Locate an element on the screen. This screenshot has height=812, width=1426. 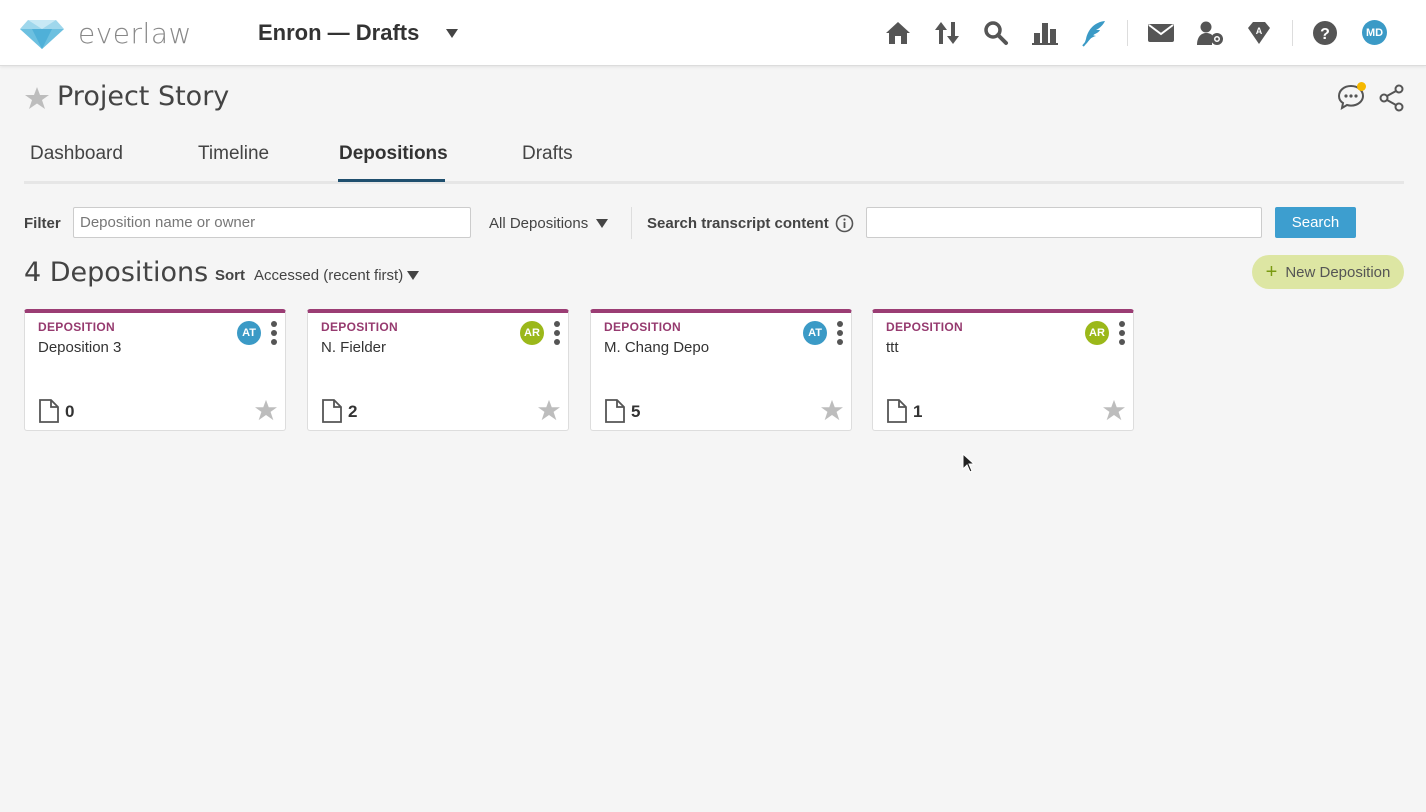
search-icon is located at coordinates (996, 33).